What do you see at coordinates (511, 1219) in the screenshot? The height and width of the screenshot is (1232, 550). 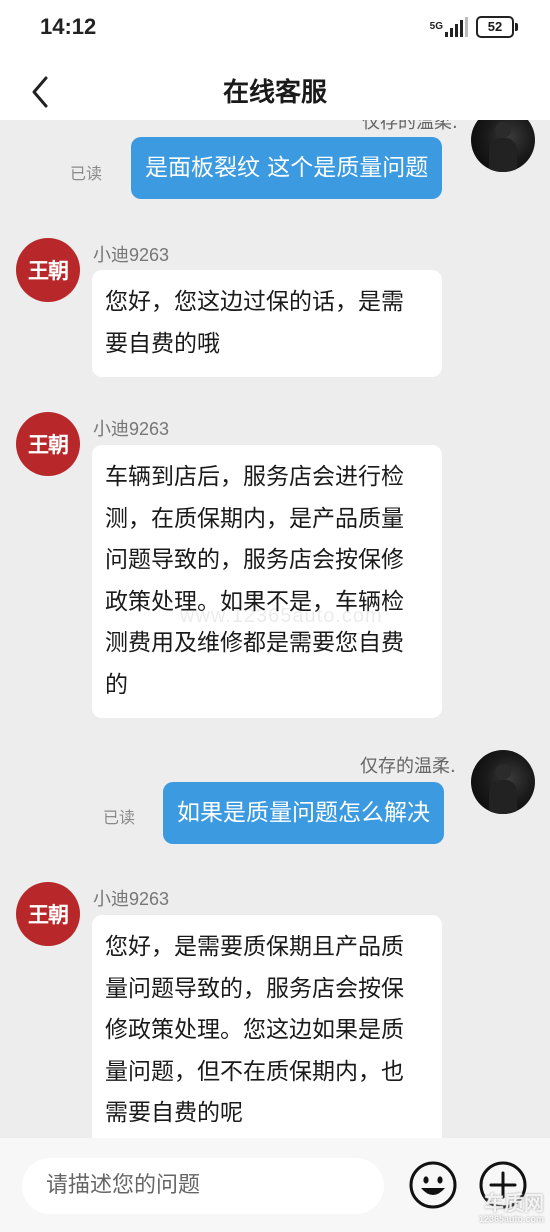 I see `watermark-url: 12365auto.com` at bounding box center [511, 1219].